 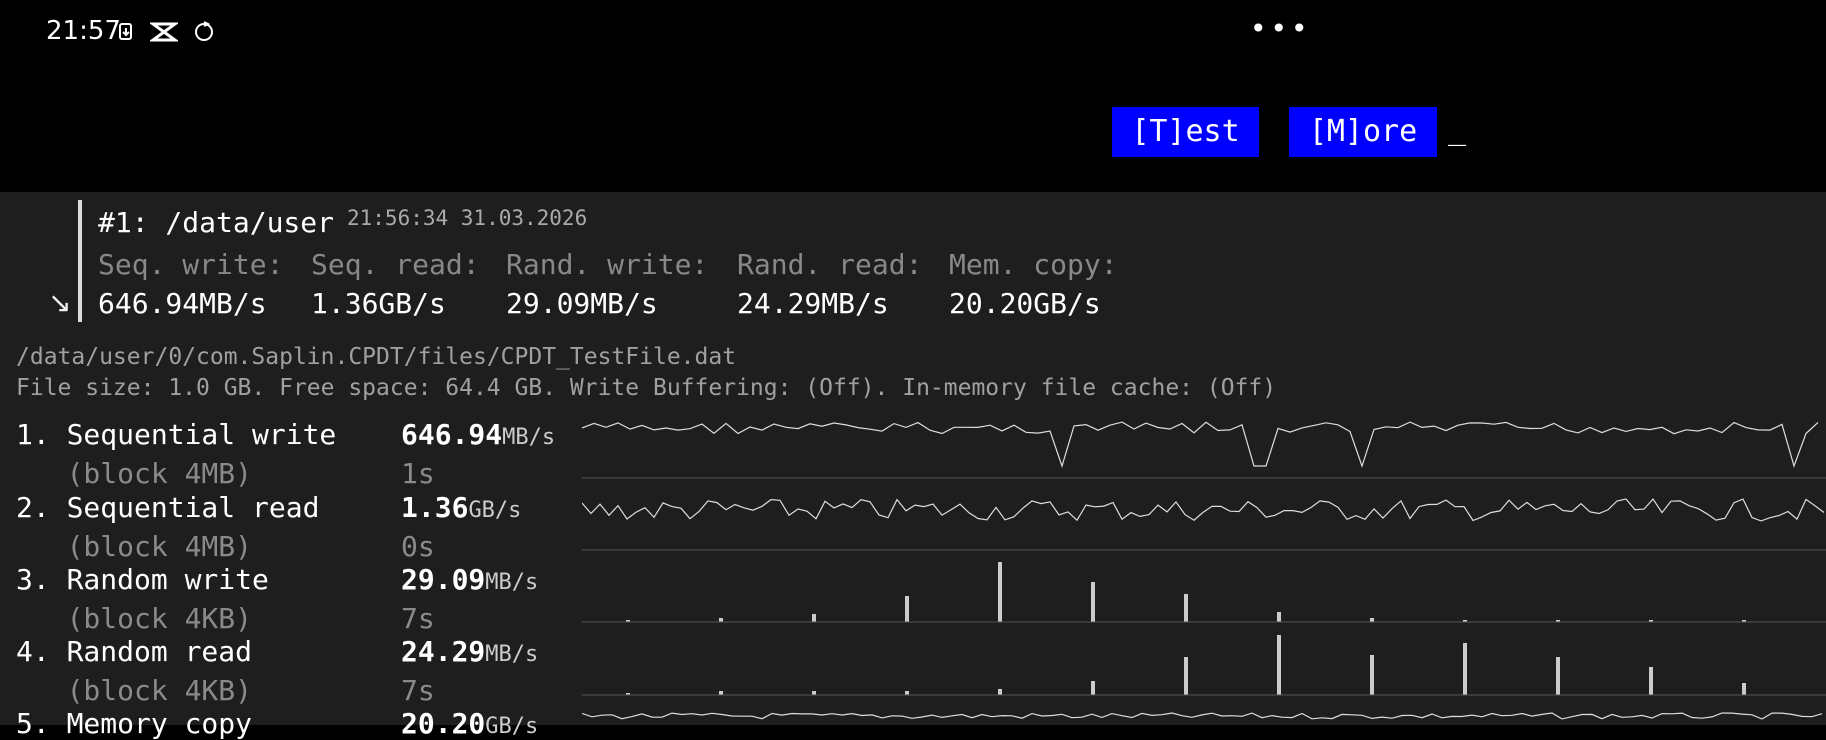 I want to click on sequential-write-graph, so click(x=1200, y=444).